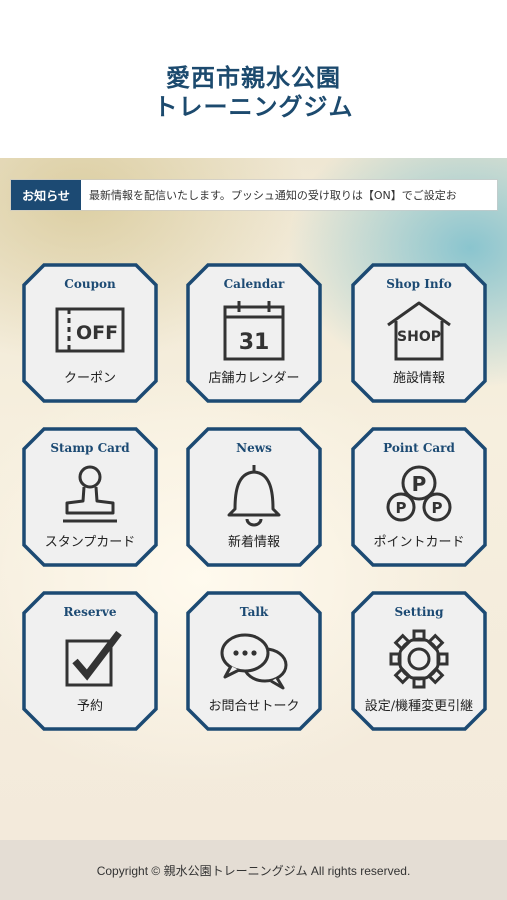 The width and height of the screenshot is (507, 900). Describe the element at coordinates (419, 542) in the screenshot. I see `tile-label-ja: ポイントカード` at that location.